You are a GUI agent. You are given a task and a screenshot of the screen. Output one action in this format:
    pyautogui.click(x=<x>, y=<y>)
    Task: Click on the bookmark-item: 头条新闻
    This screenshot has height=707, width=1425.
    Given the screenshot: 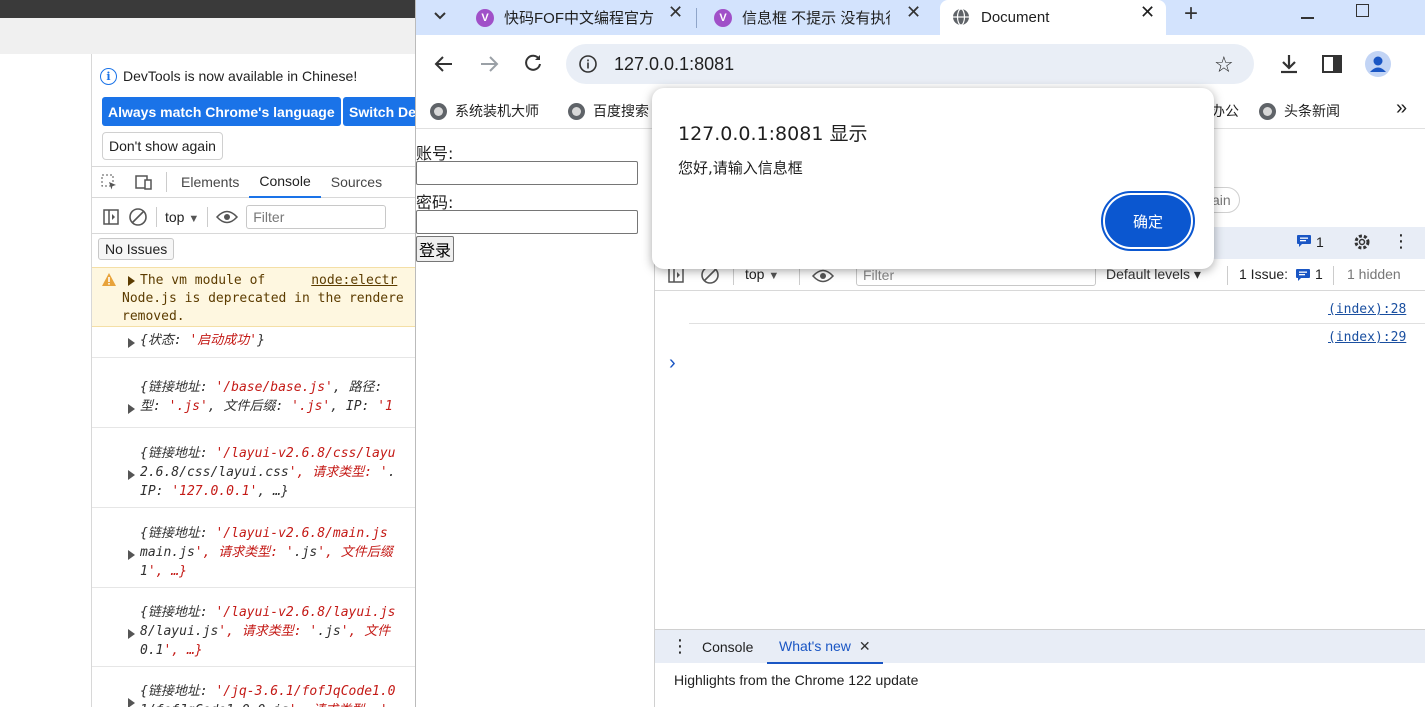 What is the action you would take?
    pyautogui.click(x=1299, y=111)
    